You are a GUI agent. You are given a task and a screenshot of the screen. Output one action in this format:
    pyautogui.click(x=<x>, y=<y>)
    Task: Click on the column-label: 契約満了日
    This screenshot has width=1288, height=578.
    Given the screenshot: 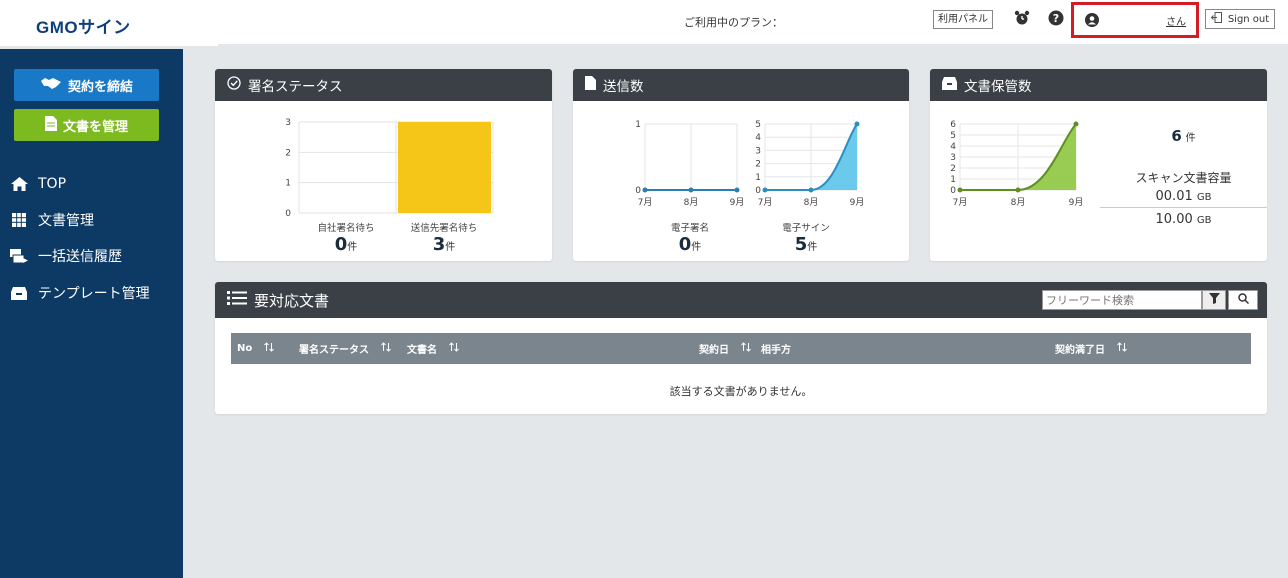 What is the action you would take?
    pyautogui.click(x=1080, y=350)
    